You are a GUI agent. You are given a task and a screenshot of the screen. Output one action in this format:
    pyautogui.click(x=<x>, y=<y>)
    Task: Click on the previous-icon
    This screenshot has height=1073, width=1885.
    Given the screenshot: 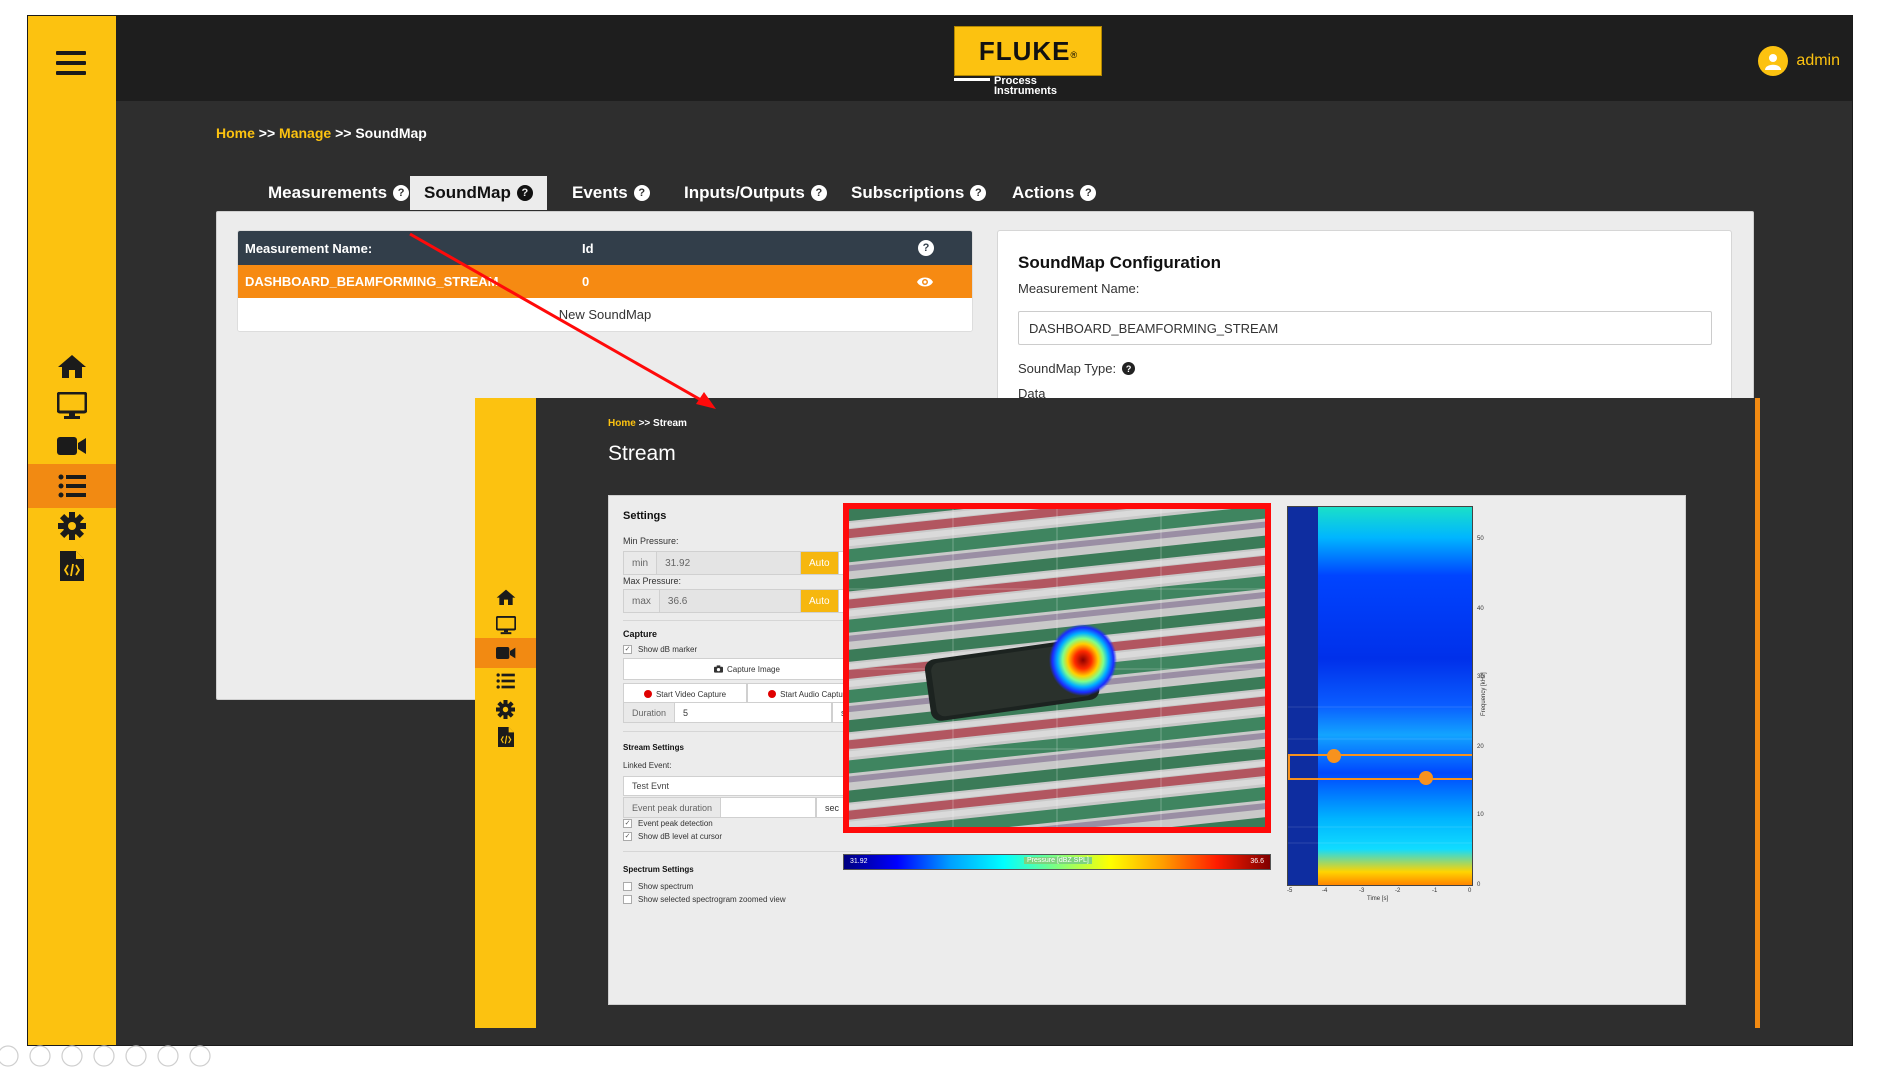 What is the action you would take?
    pyautogui.click(x=9, y=1056)
    